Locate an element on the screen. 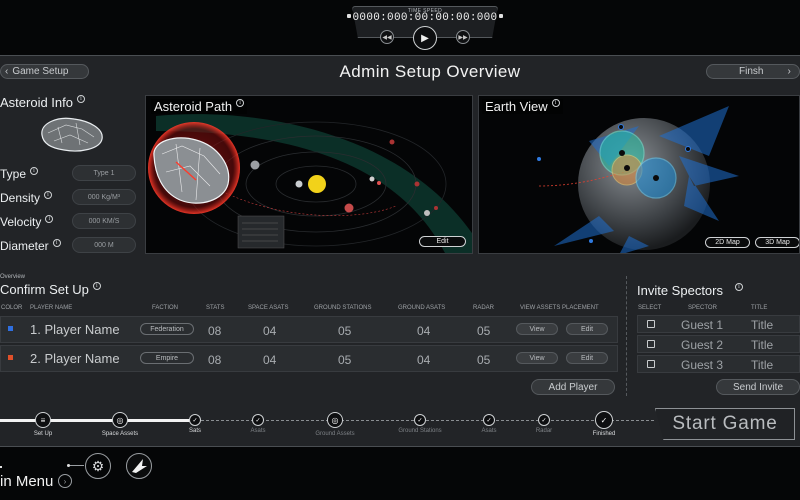  velocity-label-text: Velocity is located at coordinates (21, 222).